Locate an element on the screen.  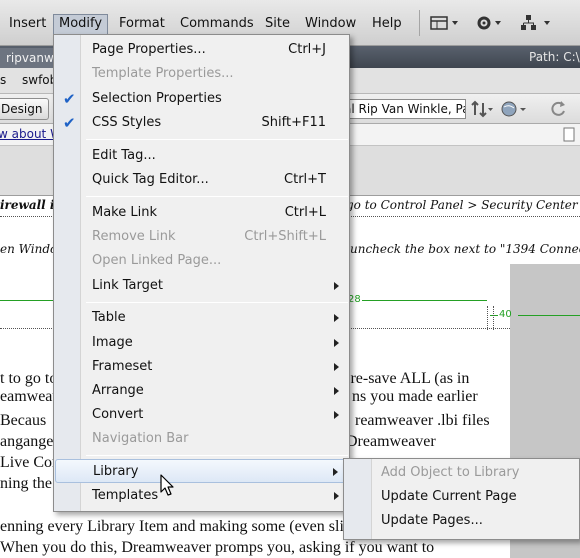
menu-item-label: Navigation Bar is located at coordinates (140, 438).